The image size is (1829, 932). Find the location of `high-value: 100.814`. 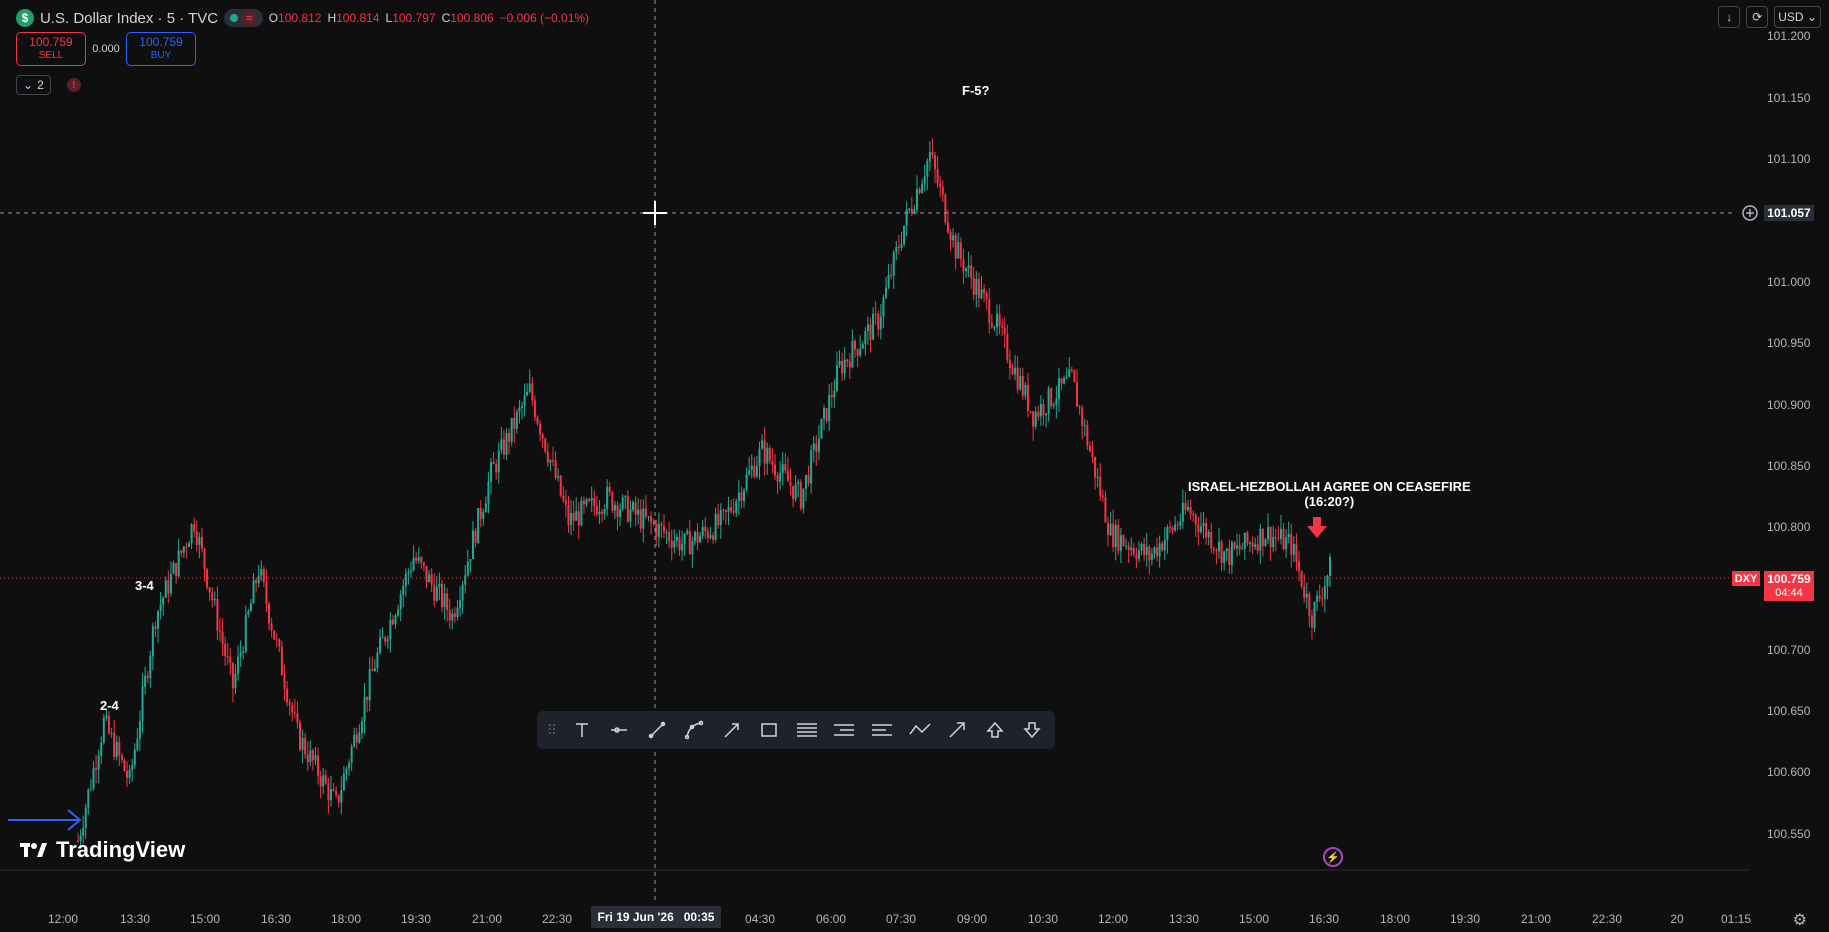

high-value: 100.814 is located at coordinates (358, 18).